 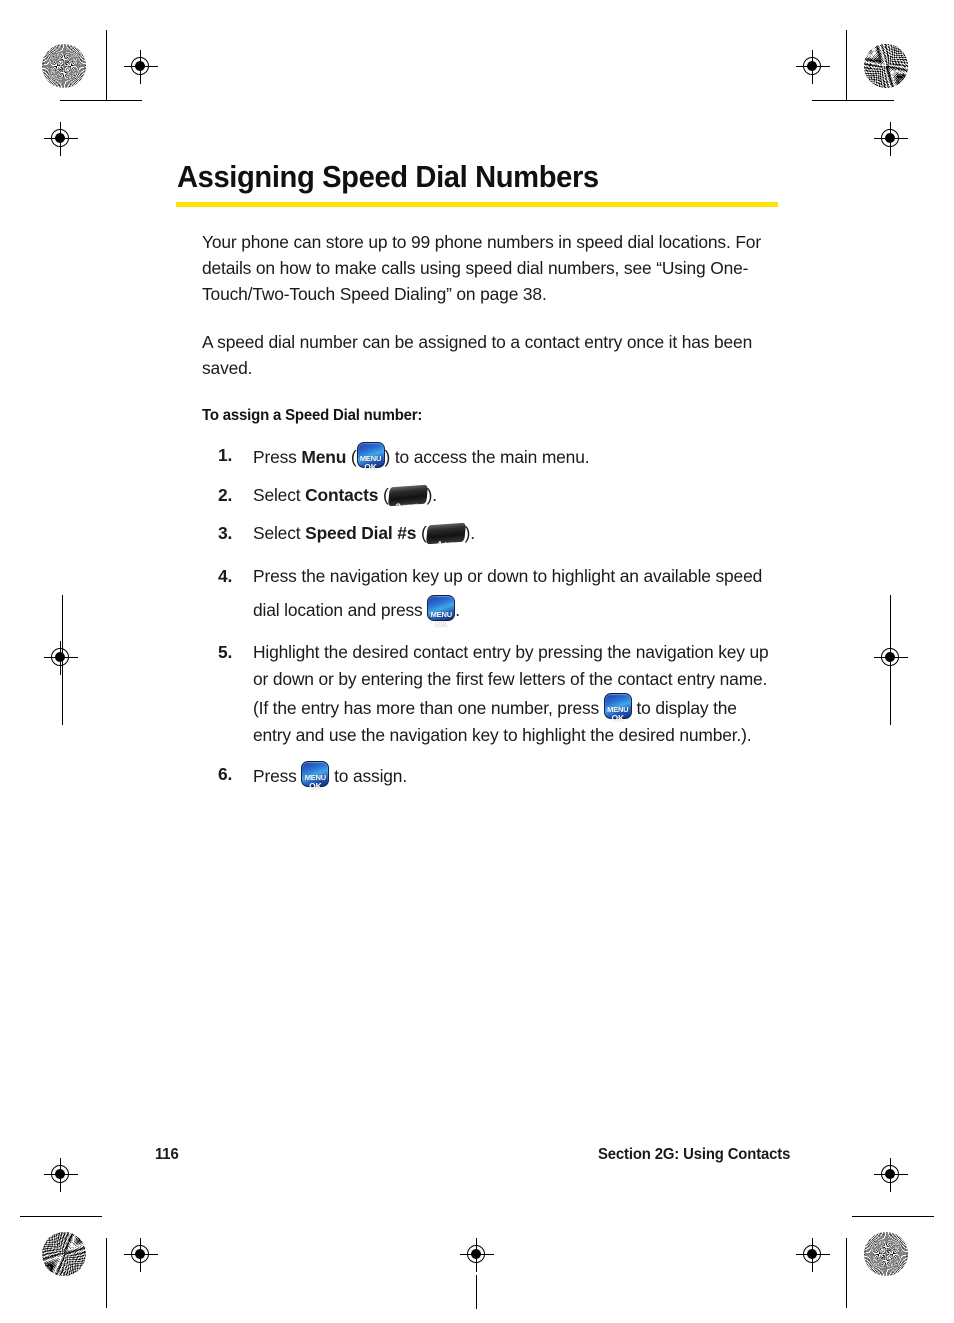 I want to click on trim-line-top-right-horizontal, so click(x=853, y=100).